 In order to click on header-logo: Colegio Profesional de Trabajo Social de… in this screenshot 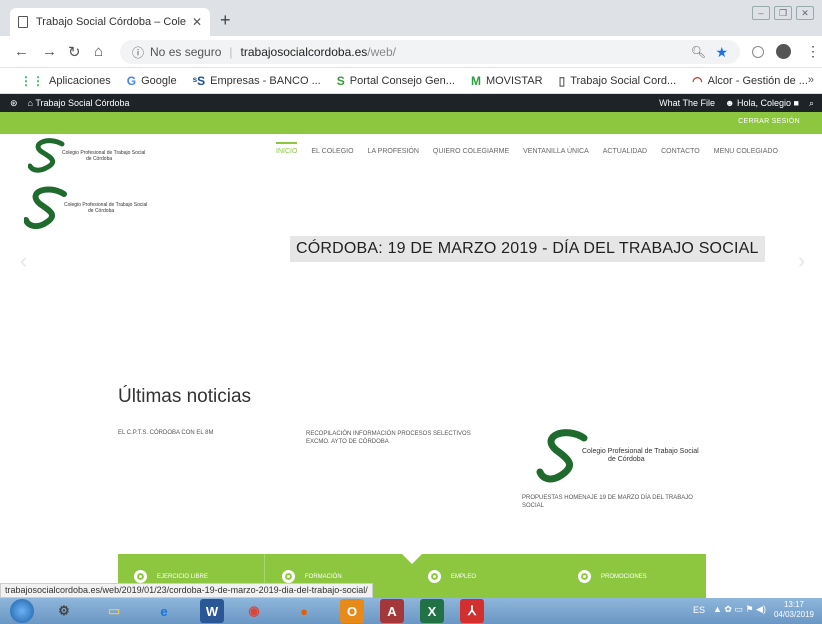, I will do `click(86, 156)`.